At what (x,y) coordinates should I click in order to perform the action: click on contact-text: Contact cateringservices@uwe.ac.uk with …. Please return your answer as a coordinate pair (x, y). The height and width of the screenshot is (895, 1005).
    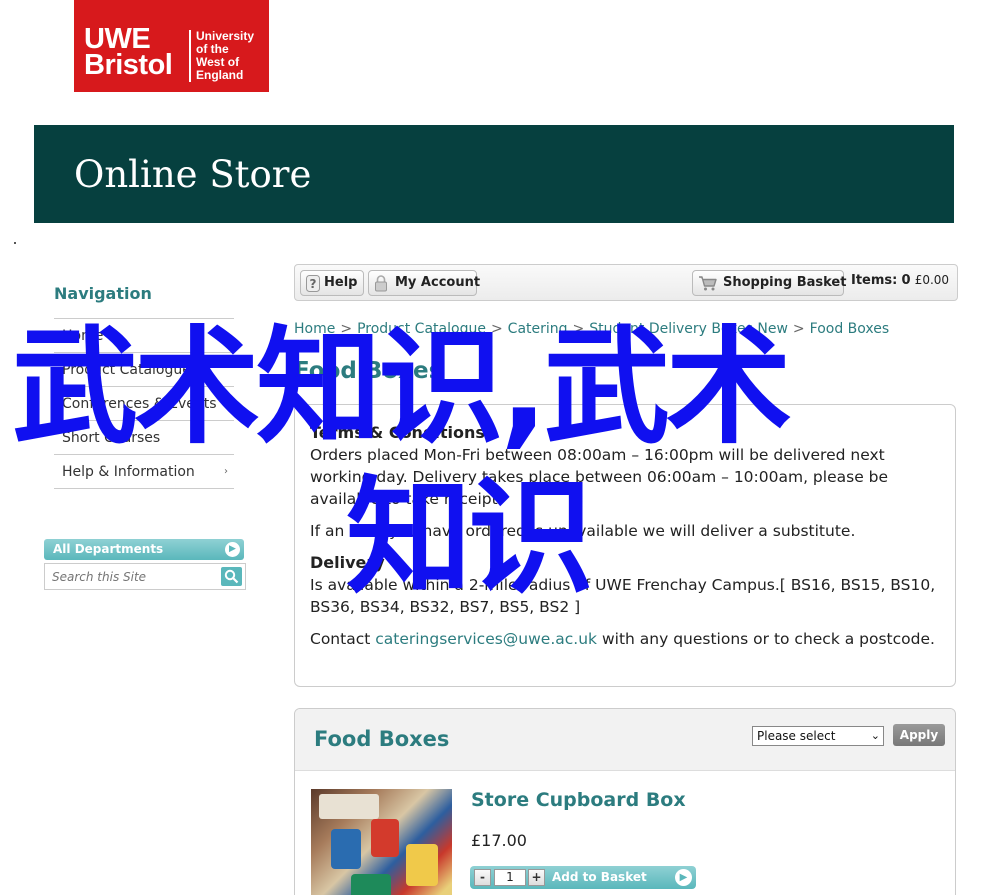
    Looking at the image, I should click on (622, 639).